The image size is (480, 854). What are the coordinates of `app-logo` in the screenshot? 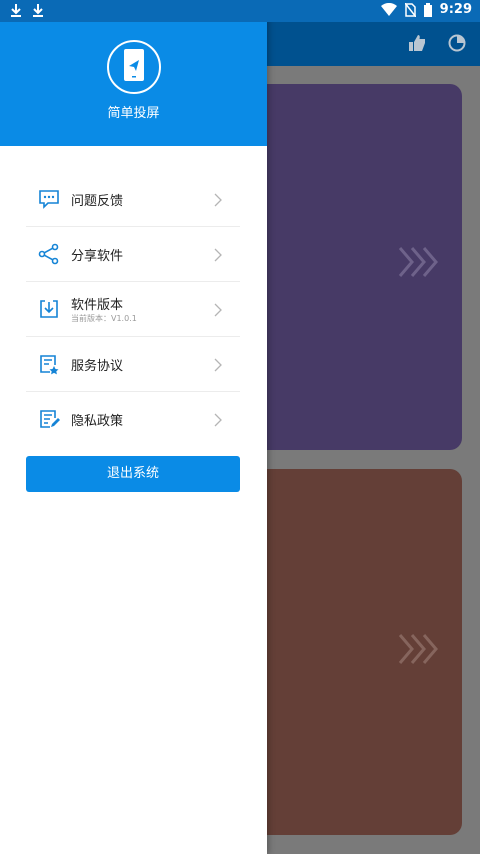 It's located at (134, 67).